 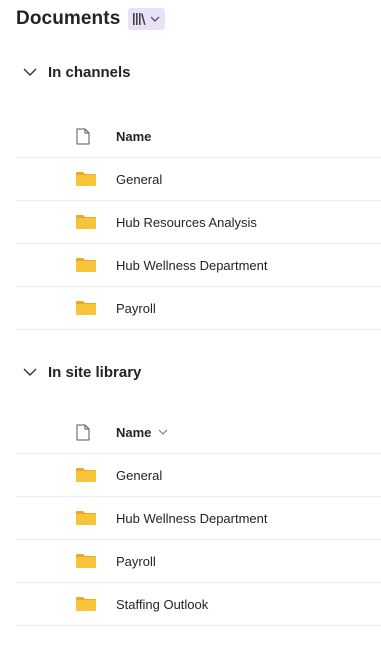 What do you see at coordinates (68, 18) in the screenshot?
I see `page-title: Documents` at bounding box center [68, 18].